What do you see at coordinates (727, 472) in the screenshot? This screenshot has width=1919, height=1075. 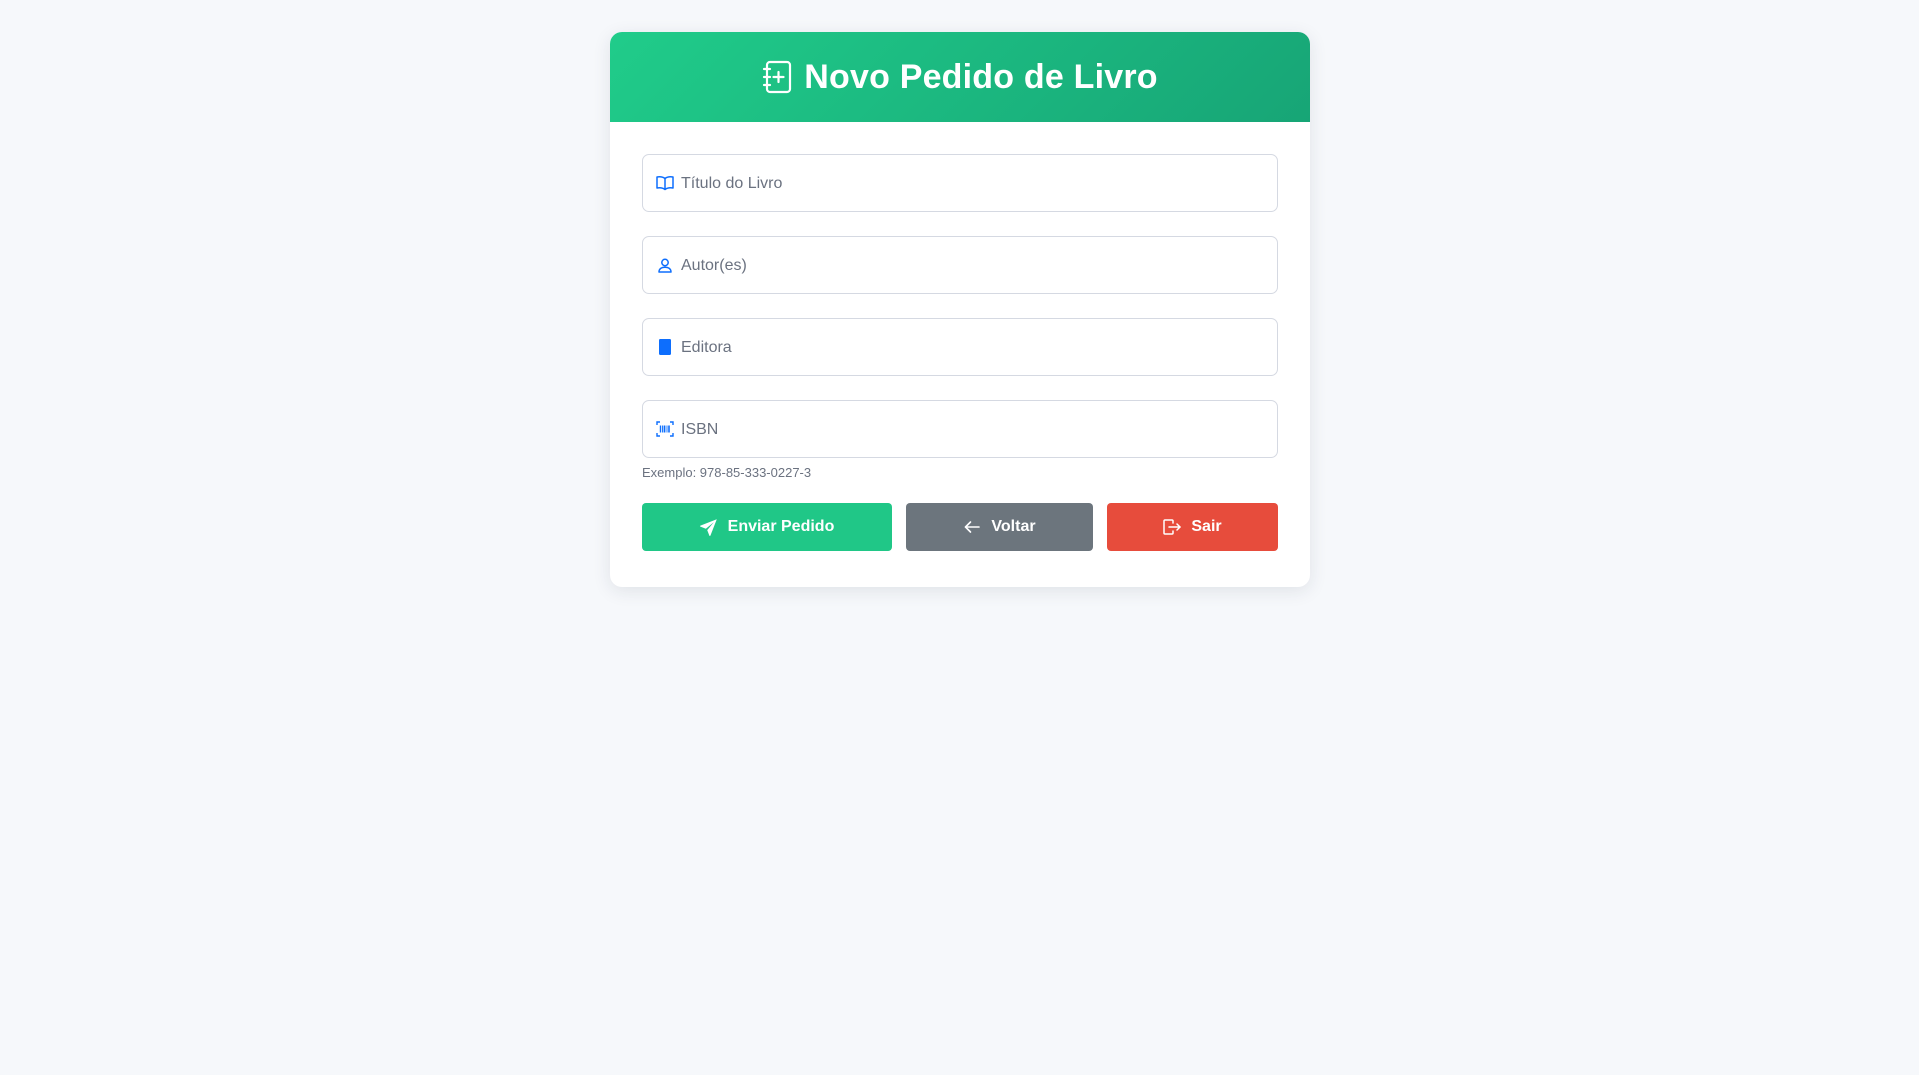 I see `isbn-hint: Exemplo: 978-85-333-0227-3` at bounding box center [727, 472].